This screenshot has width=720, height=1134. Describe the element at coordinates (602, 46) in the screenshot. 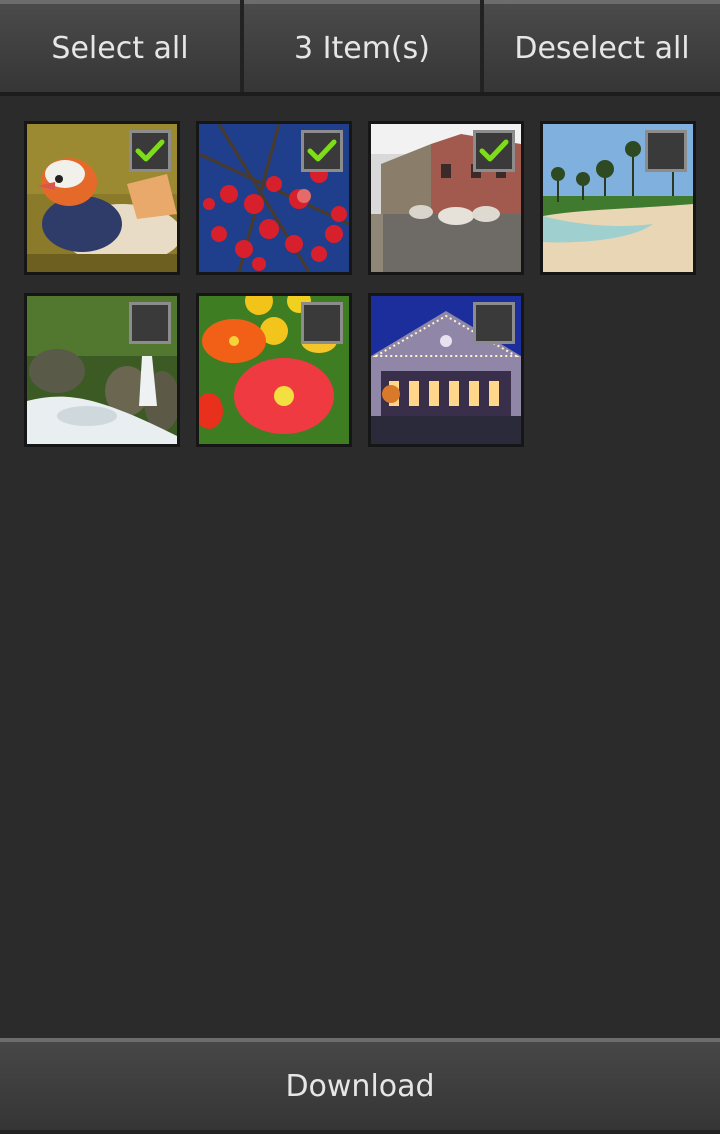

I see `deselect-all-button: Deselect all` at that location.